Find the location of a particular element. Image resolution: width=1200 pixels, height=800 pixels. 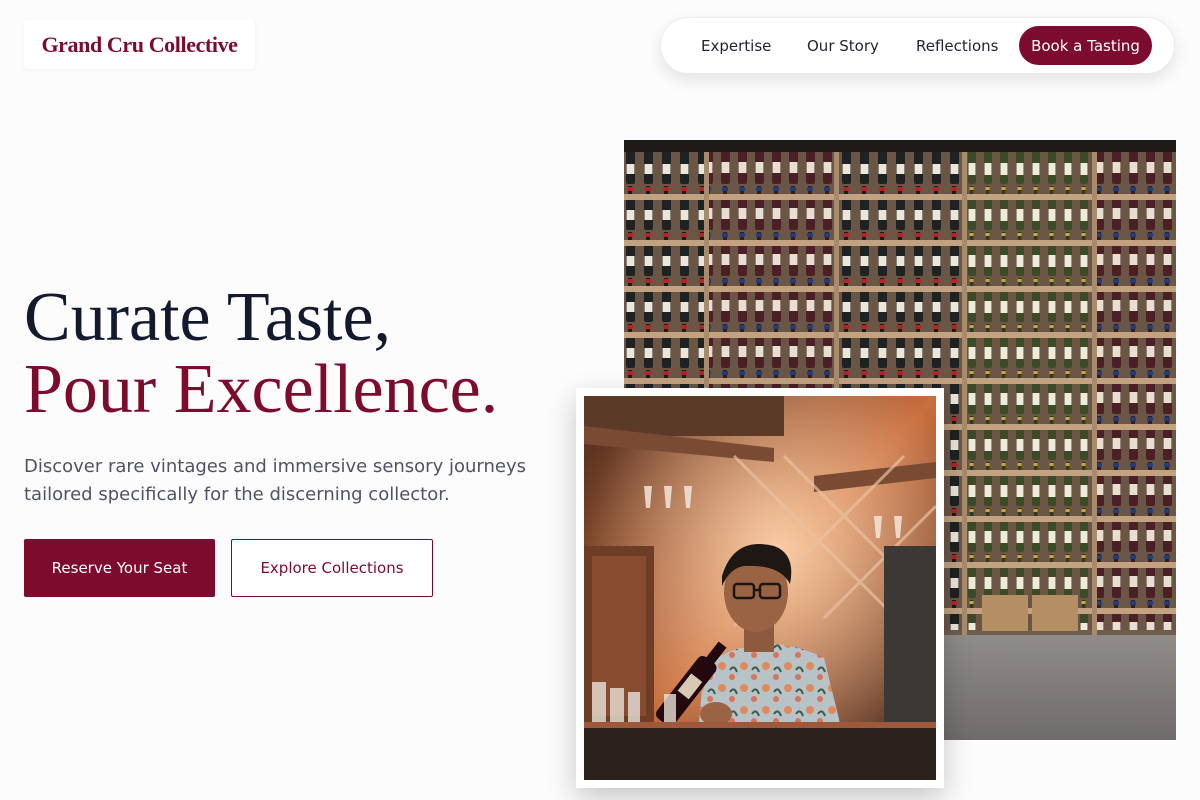

hero-title-line-1: Curate Taste, is located at coordinates (208, 317).